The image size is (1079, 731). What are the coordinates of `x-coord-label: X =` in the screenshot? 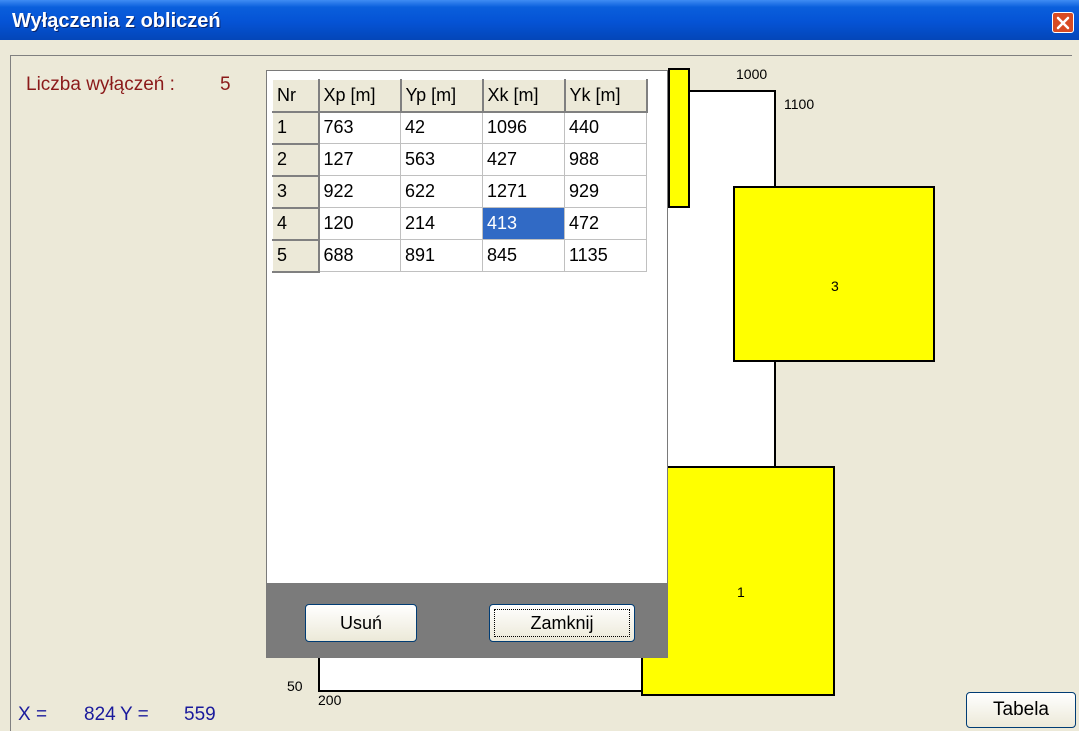 It's located at (33, 714).